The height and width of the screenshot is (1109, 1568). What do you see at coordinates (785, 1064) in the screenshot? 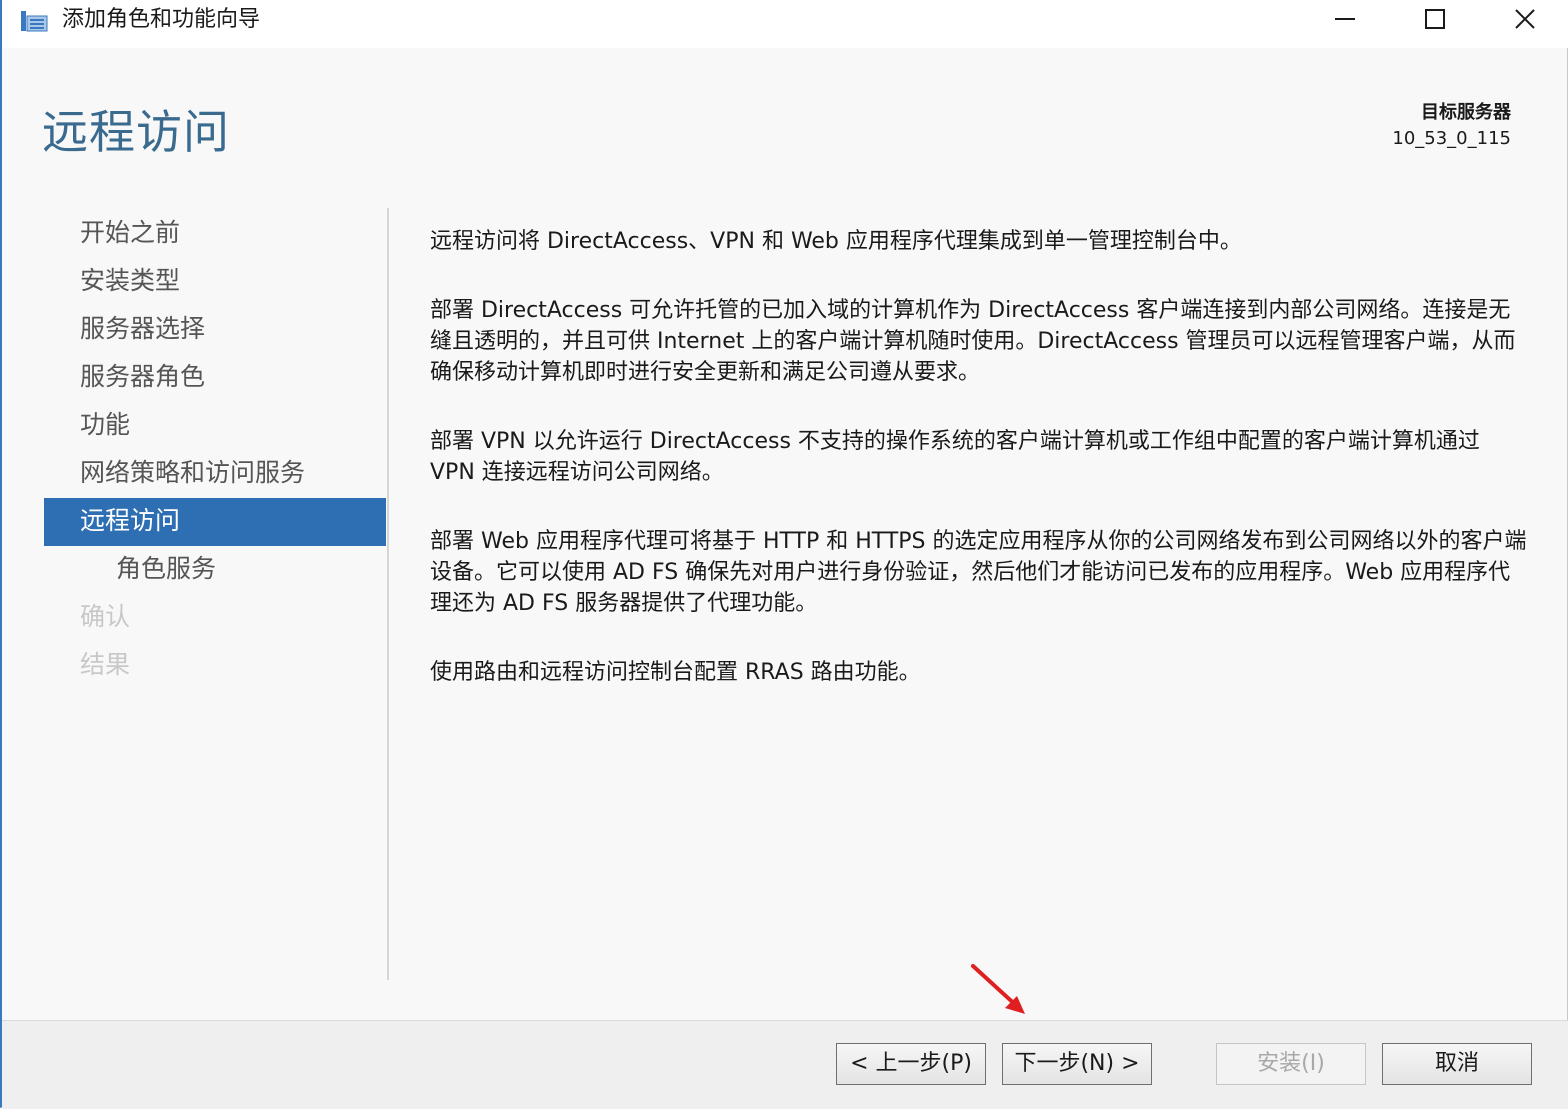
I see `wizard-footer: < 上一步(P) 下一步(N) > 安装(I) 取消` at bounding box center [785, 1064].